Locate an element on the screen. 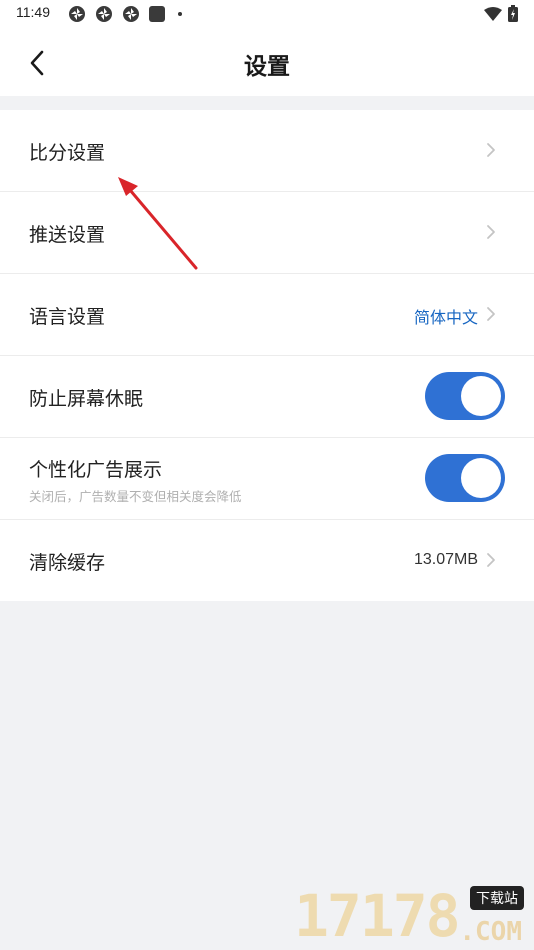 The image size is (534, 950). status-notification-icons is located at coordinates (125, 14).